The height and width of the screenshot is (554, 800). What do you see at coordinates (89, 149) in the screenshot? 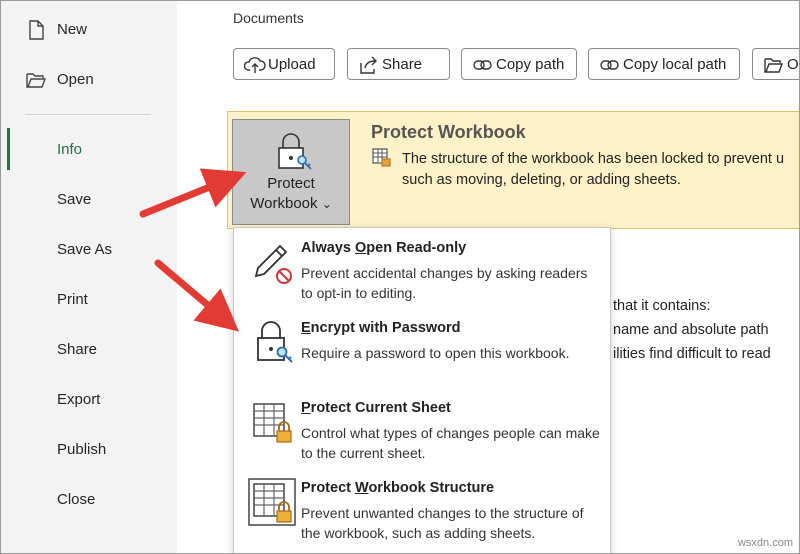
I see `sidebar-item-info: Info` at bounding box center [89, 149].